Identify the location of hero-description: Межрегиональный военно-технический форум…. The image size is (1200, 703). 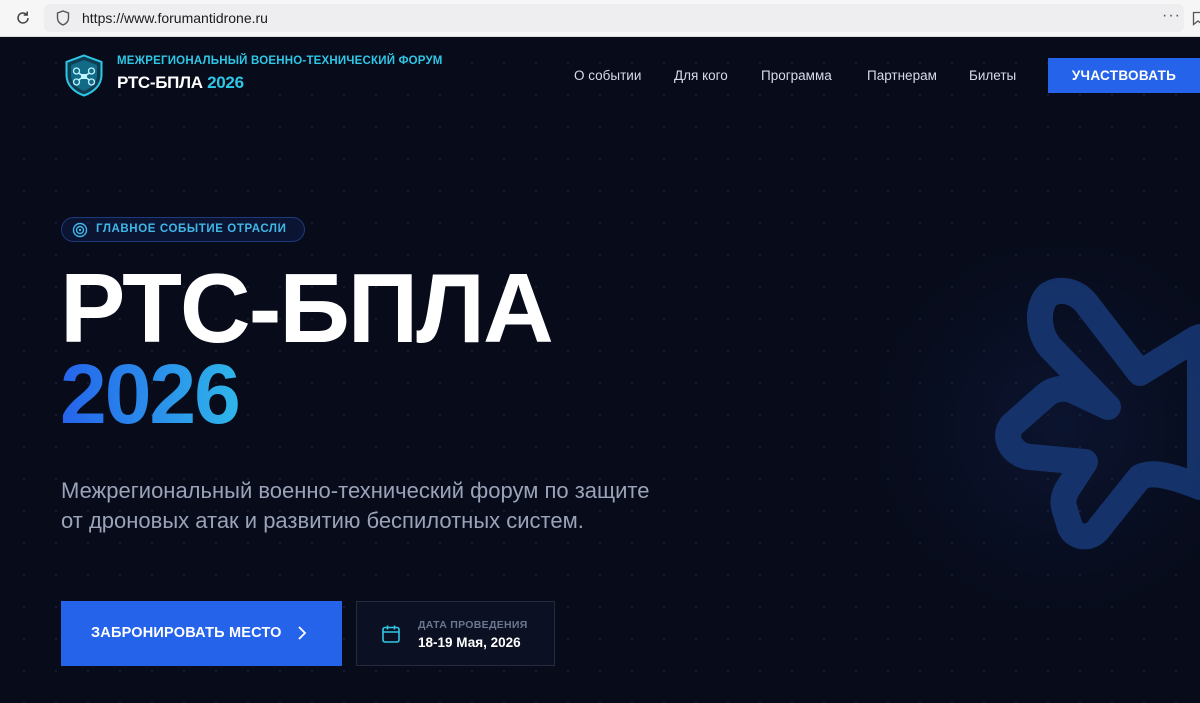
(355, 505).